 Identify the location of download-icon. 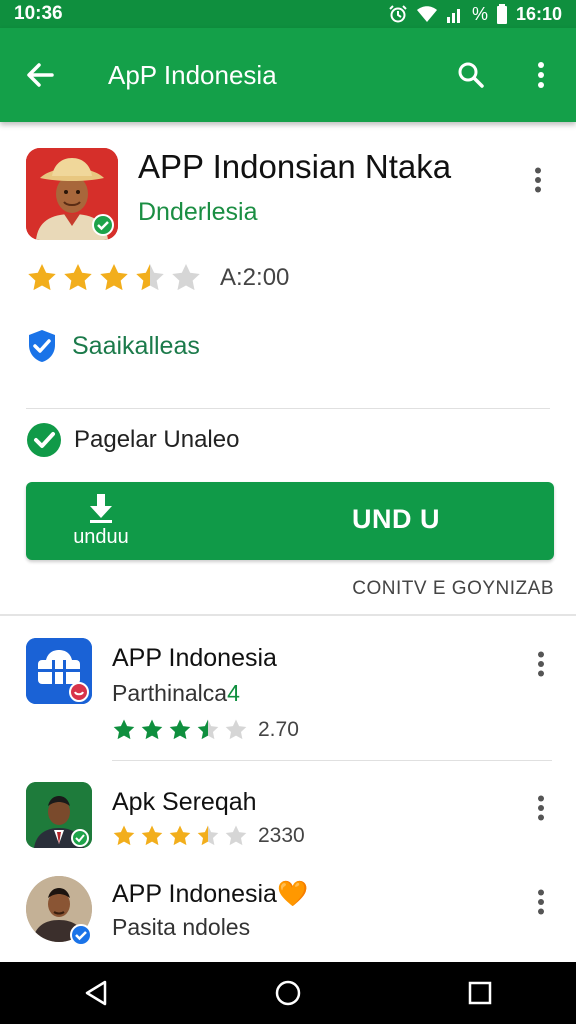
(101, 508).